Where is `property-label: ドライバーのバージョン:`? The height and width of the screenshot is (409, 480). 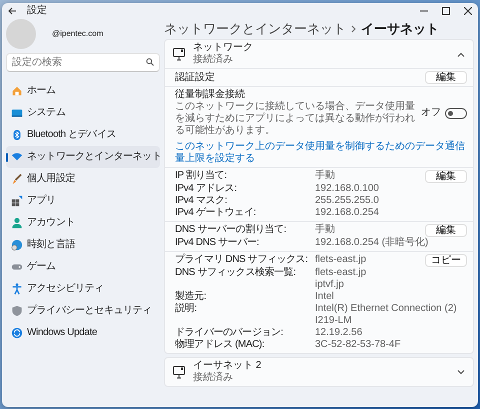 property-label: ドライバーのバージョン: is located at coordinates (229, 333).